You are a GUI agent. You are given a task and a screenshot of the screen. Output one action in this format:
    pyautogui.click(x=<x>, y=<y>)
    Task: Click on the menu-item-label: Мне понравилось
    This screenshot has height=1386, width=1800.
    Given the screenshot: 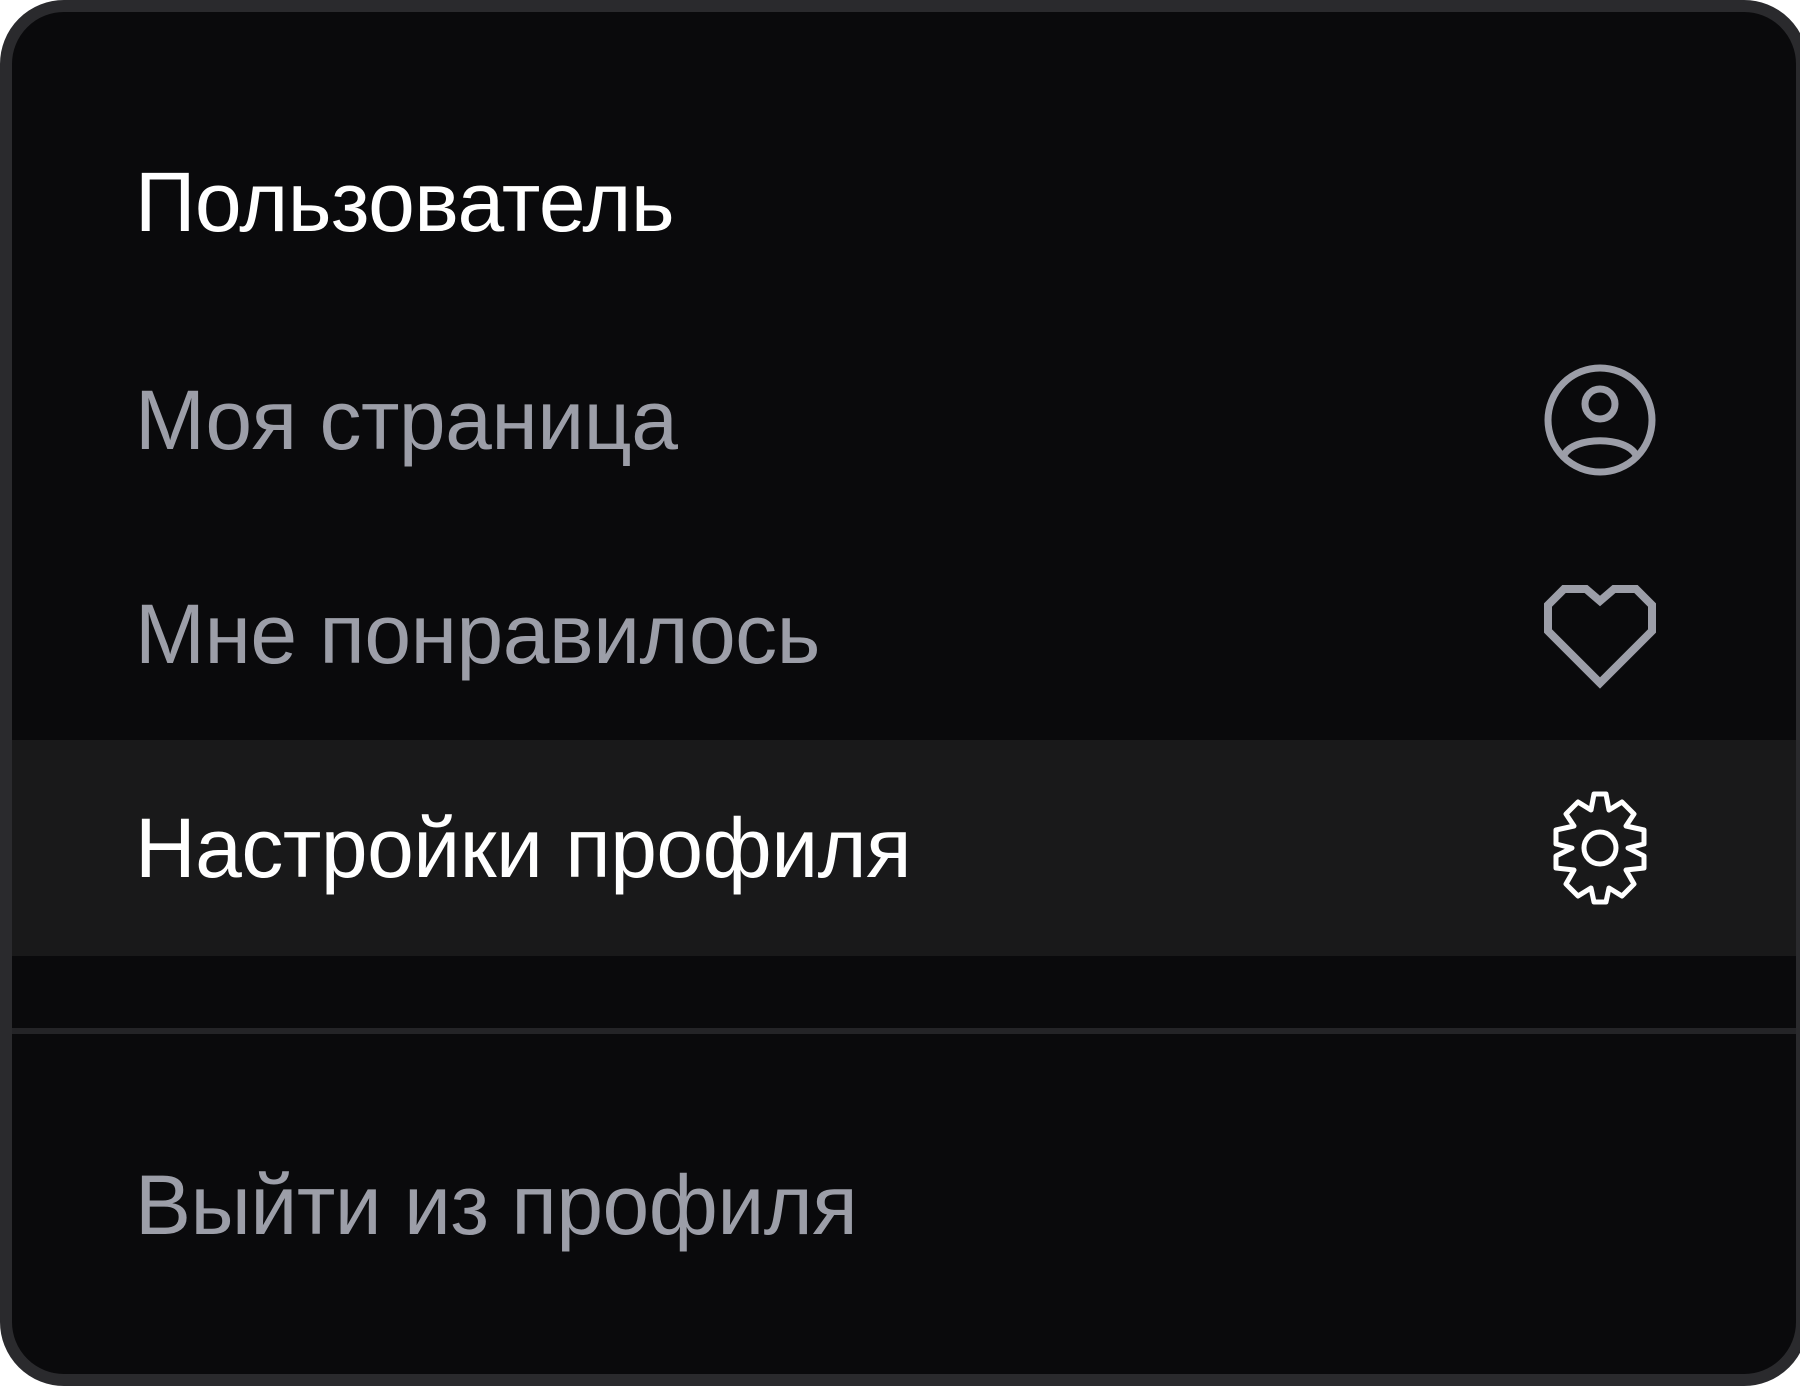 What is the action you would take?
    pyautogui.click(x=477, y=634)
    